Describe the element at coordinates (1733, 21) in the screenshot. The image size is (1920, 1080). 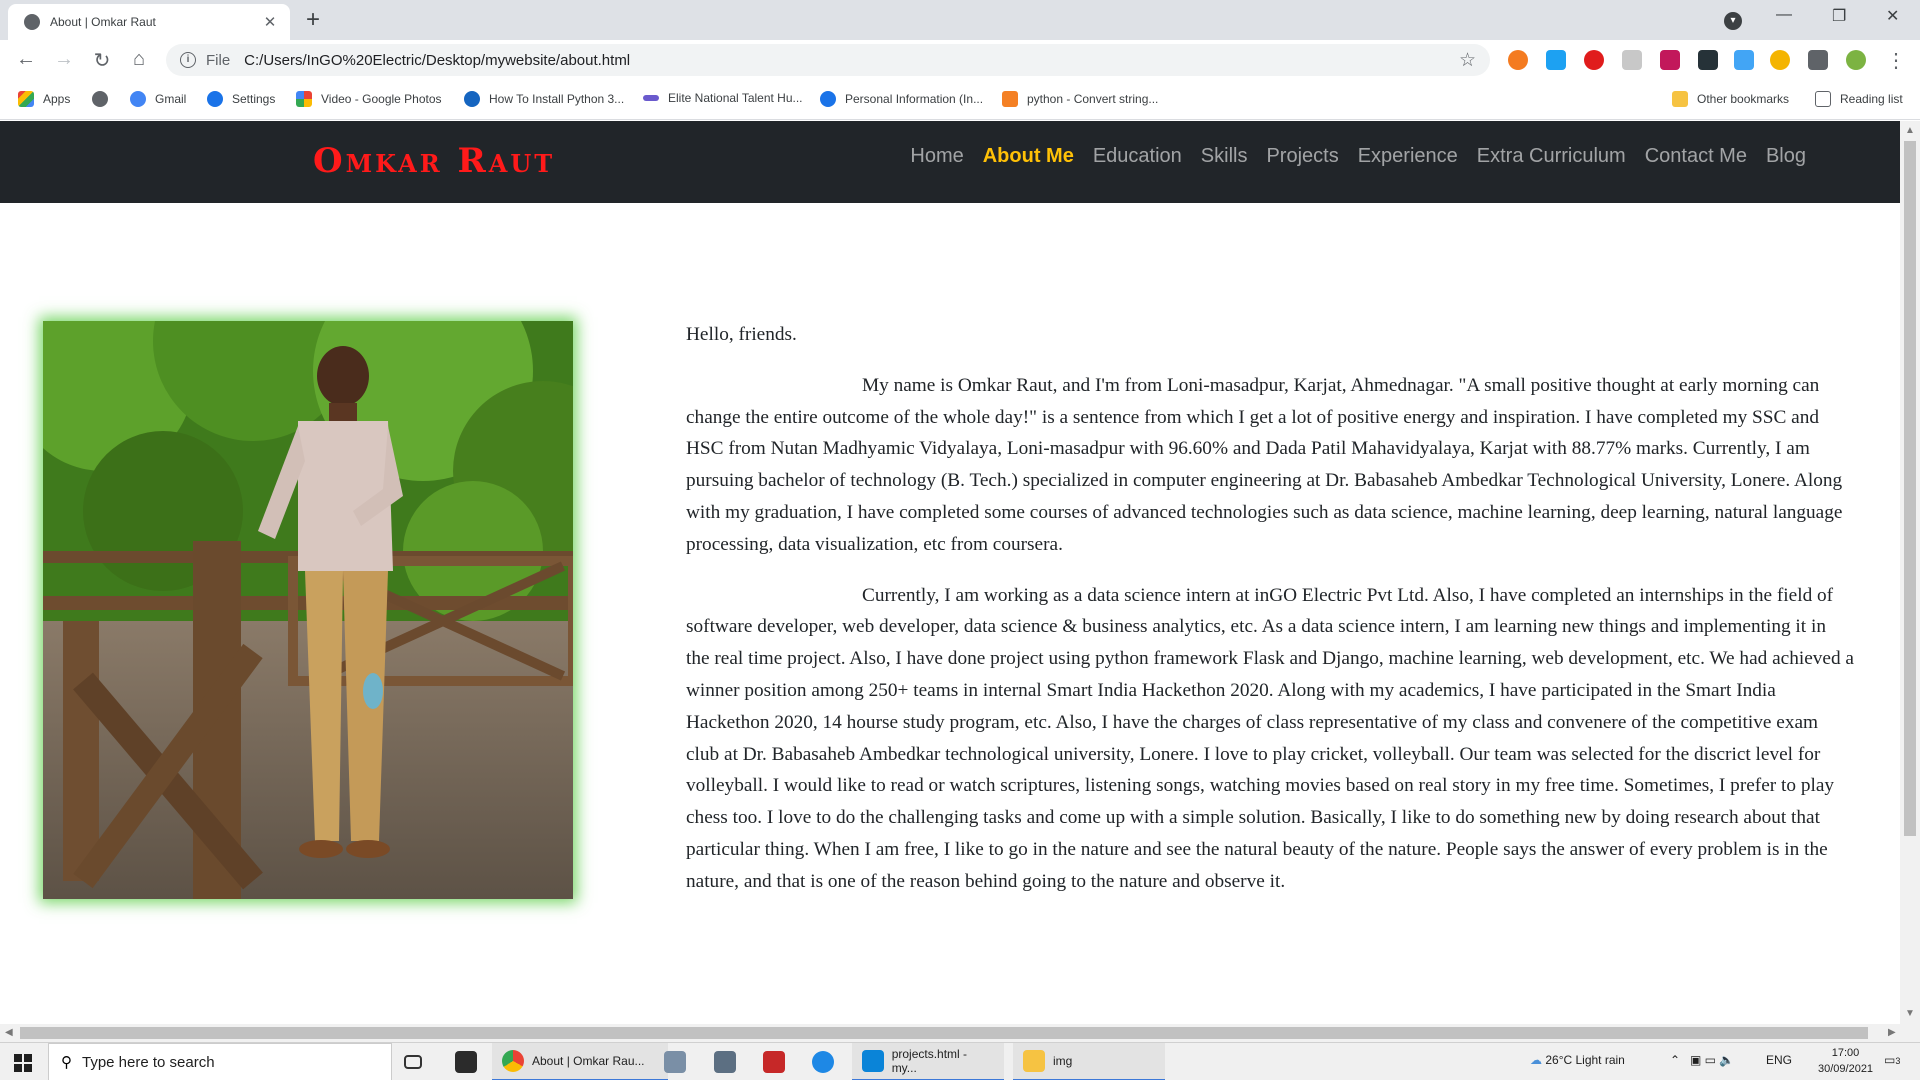
I see `tab-search-icon: ▾` at that location.